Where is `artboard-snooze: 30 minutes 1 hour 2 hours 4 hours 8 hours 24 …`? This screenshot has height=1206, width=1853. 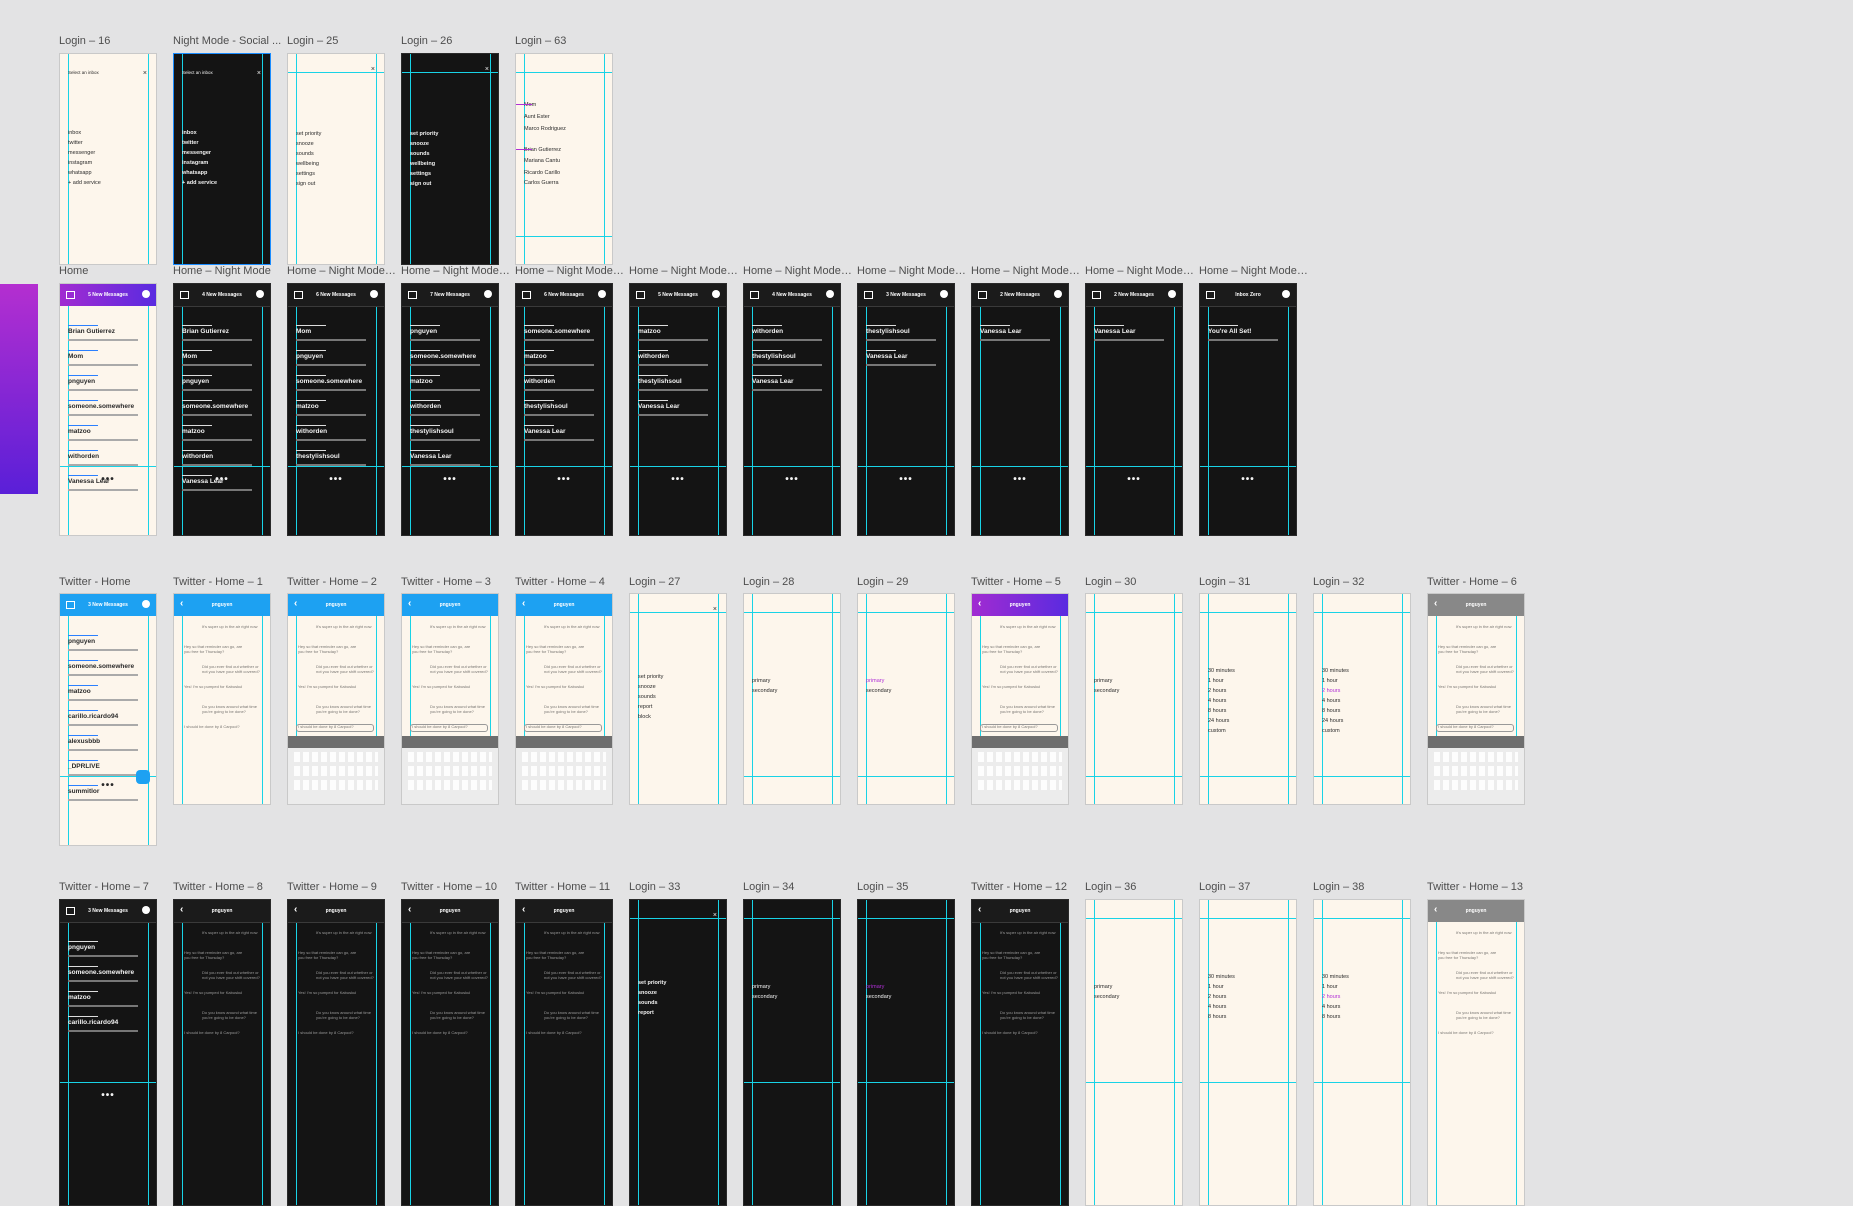
artboard-snooze: 30 minutes 1 hour 2 hours 4 hours 8 hours 24 … is located at coordinates (1362, 699).